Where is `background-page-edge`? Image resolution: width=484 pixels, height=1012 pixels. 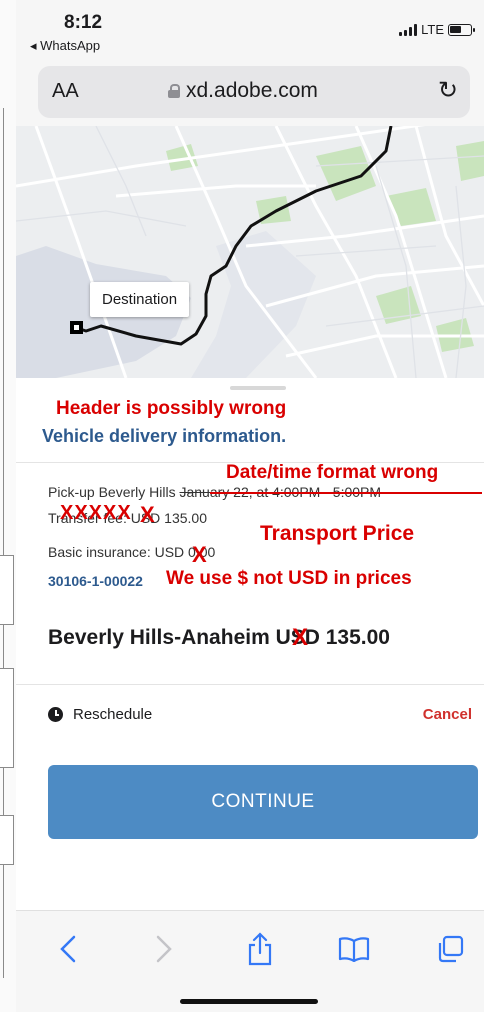
background-page-edge is located at coordinates (8, 506).